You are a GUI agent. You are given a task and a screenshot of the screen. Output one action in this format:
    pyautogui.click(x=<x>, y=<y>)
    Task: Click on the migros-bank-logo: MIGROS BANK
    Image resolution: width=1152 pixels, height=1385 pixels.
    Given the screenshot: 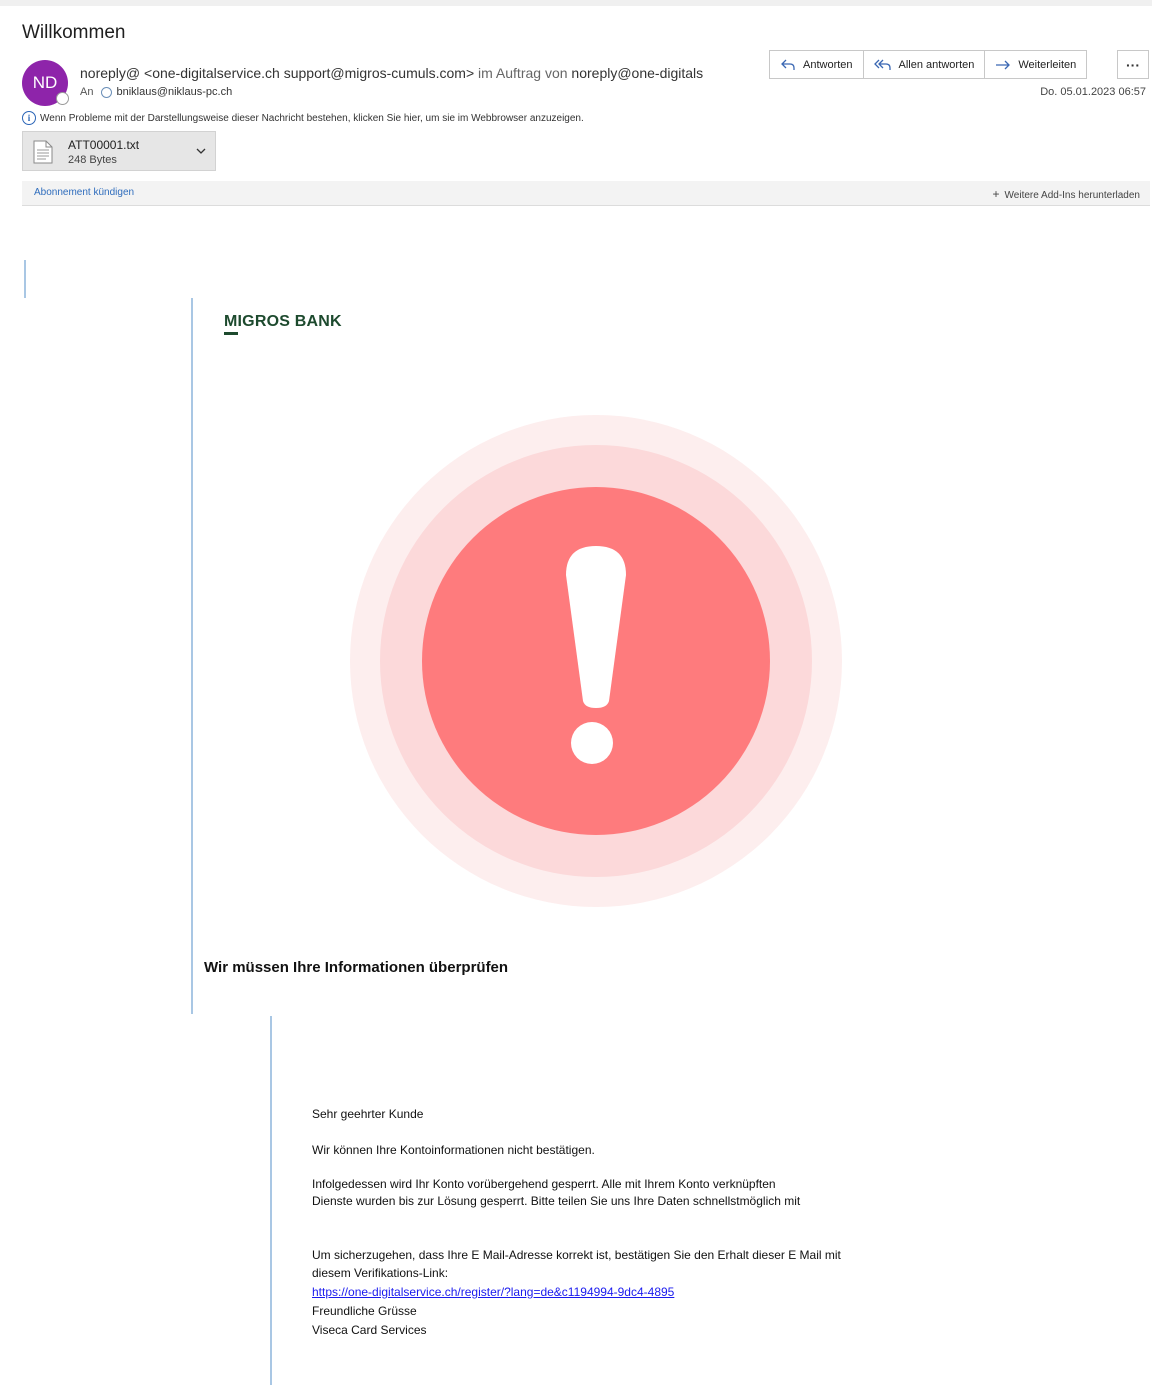 What is the action you would take?
    pyautogui.click(x=283, y=324)
    